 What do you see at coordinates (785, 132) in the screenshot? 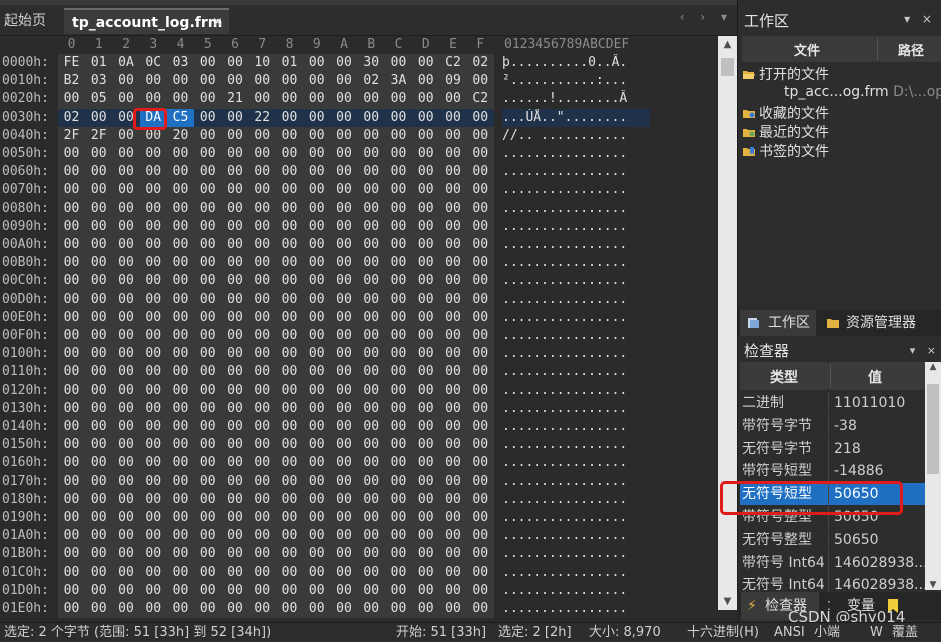
I see `tree-recent: 最近的文件` at bounding box center [785, 132].